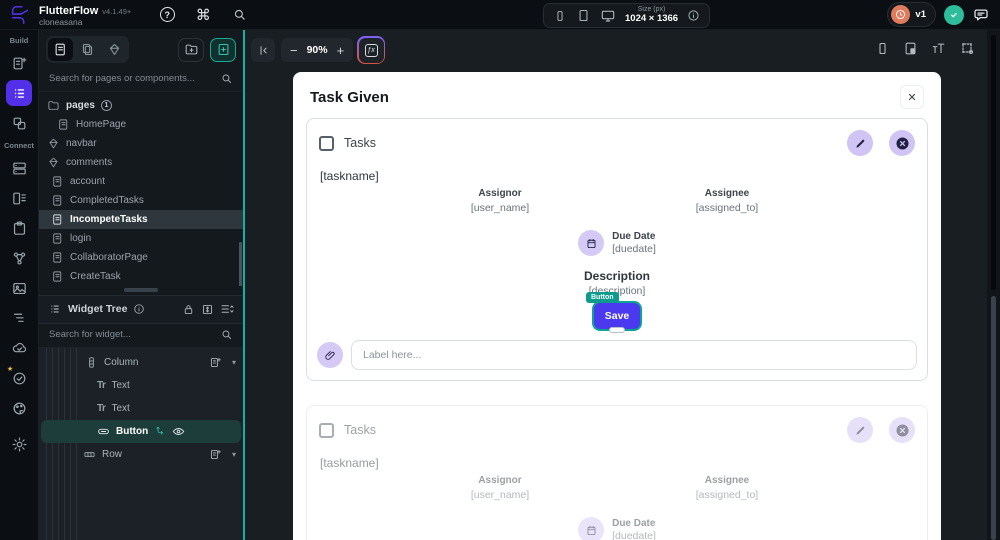  Describe the element at coordinates (19, 228) in the screenshot. I see `storage-icon` at that location.